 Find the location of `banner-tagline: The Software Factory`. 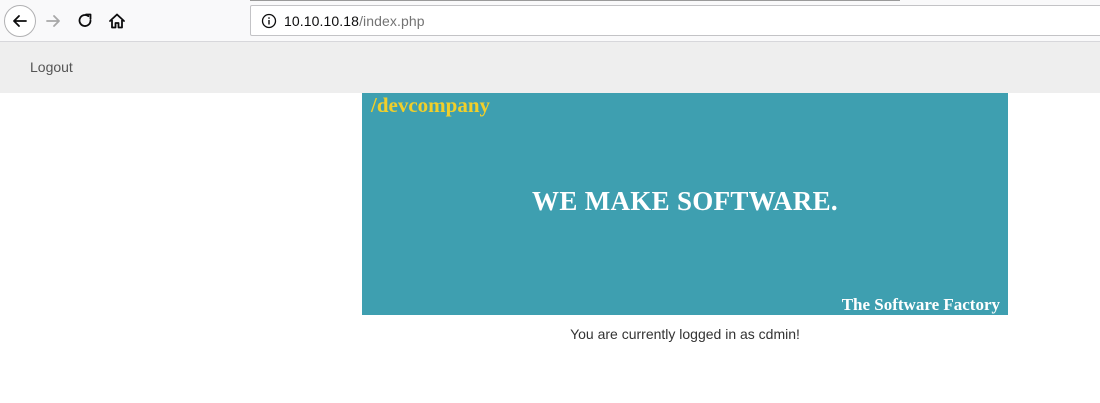

banner-tagline: The Software Factory is located at coordinates (920, 304).